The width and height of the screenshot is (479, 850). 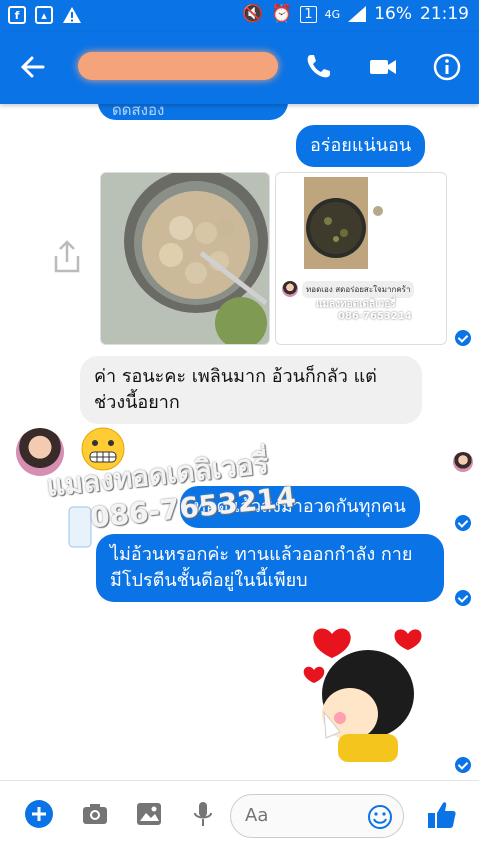 I want to click on back-arrow-icon, so click(x=33, y=67).